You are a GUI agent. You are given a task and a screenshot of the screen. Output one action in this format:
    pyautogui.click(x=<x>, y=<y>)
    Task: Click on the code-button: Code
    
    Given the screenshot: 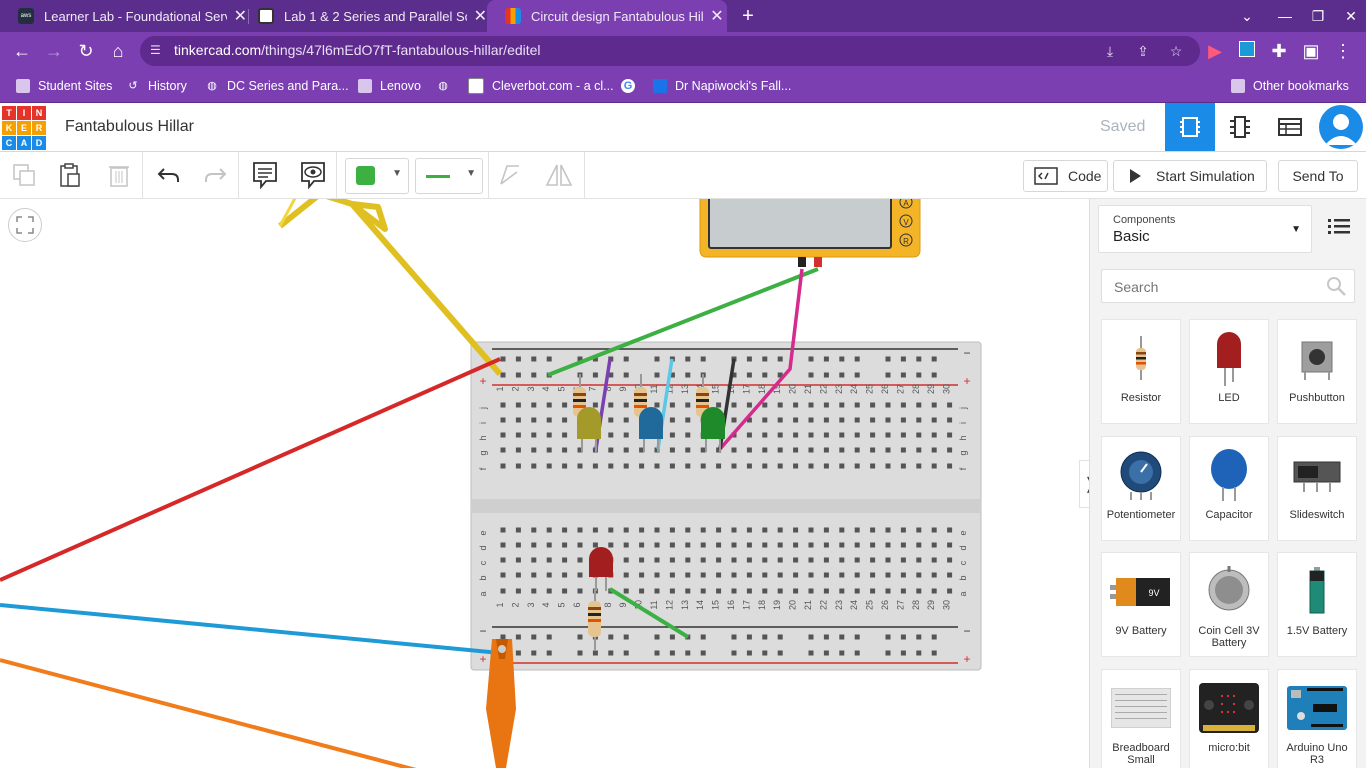 What is the action you would take?
    pyautogui.click(x=1065, y=176)
    